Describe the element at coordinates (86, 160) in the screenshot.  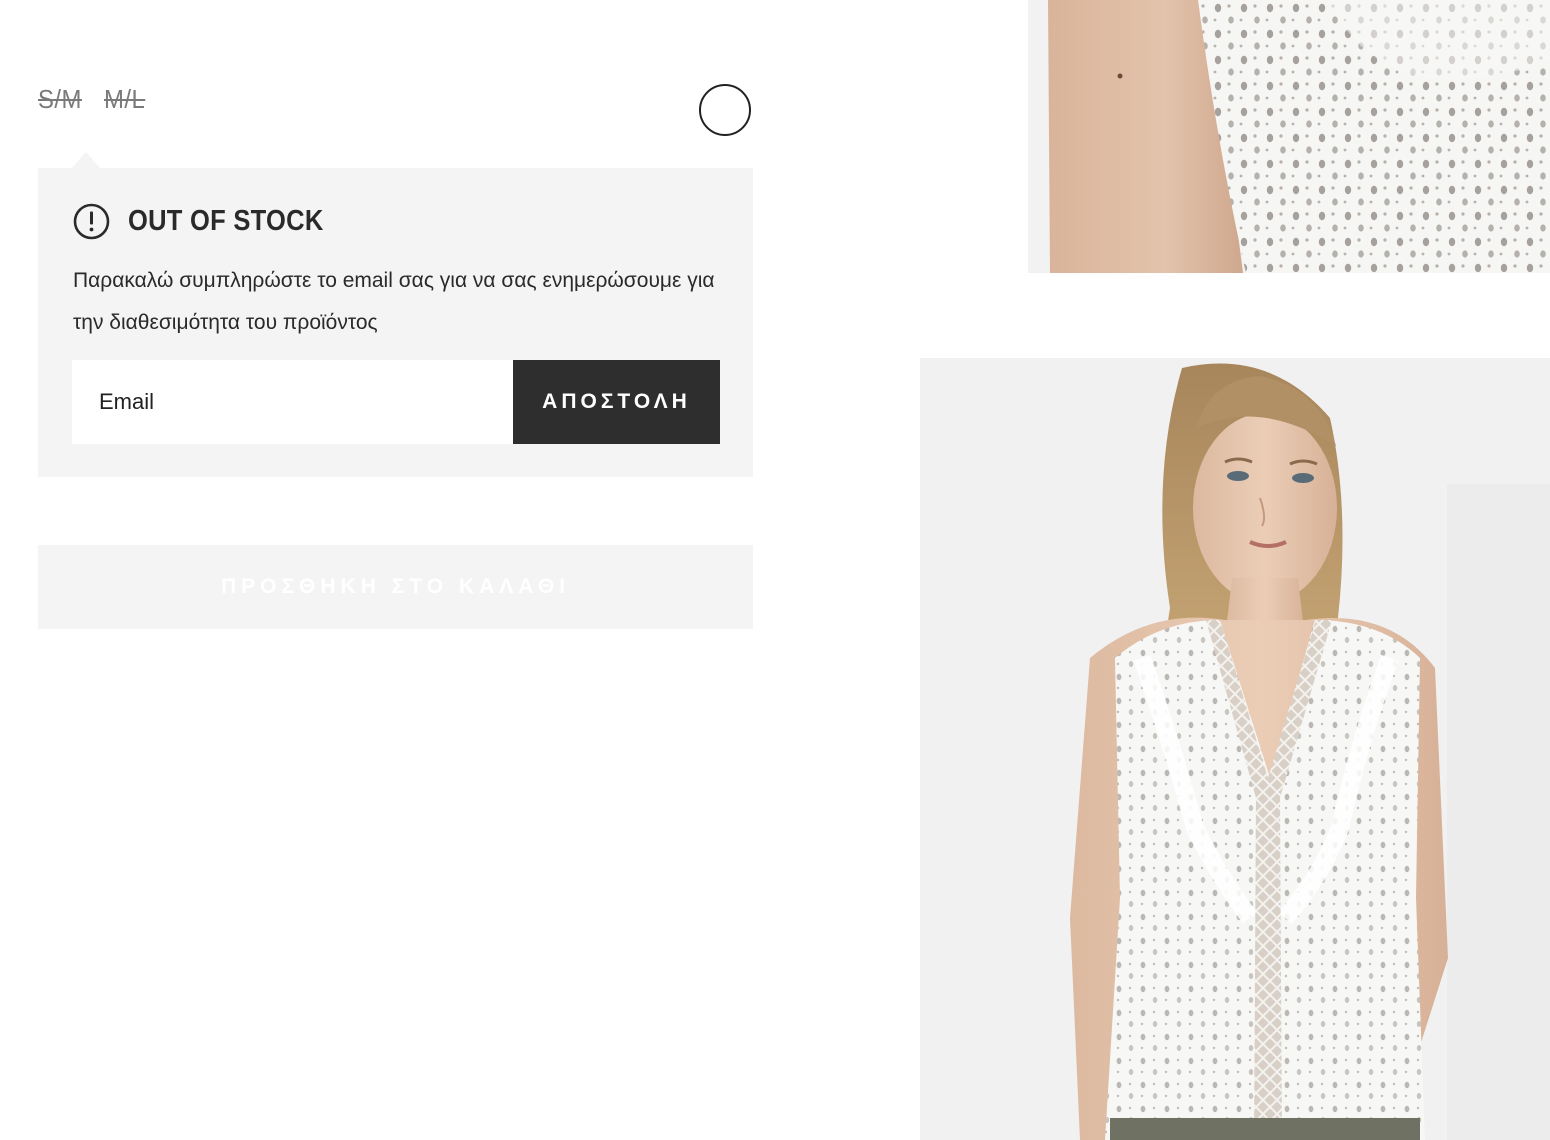
I see `panel-pointer-arrow` at that location.